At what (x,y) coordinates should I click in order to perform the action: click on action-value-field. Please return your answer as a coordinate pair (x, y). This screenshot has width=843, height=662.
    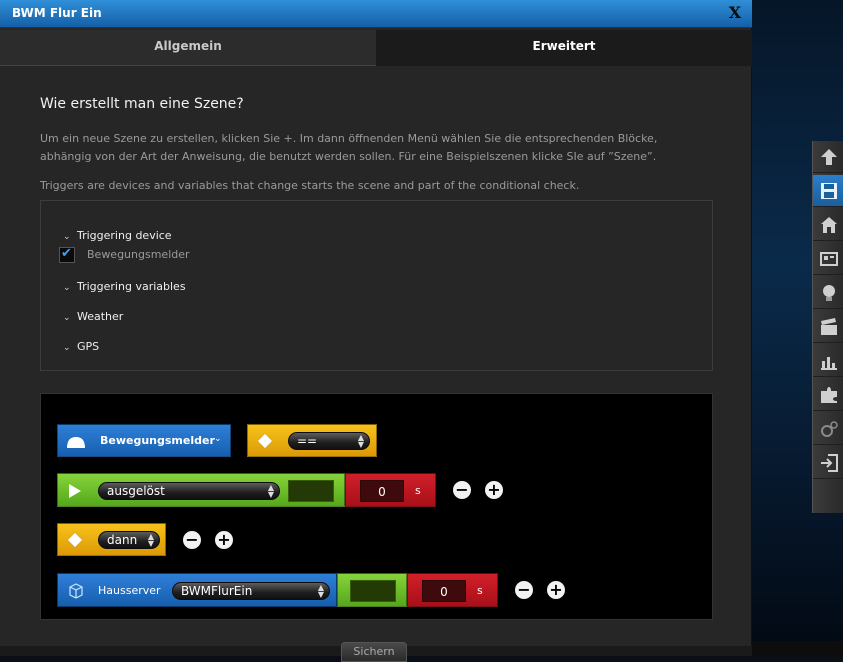
    Looking at the image, I should click on (373, 591).